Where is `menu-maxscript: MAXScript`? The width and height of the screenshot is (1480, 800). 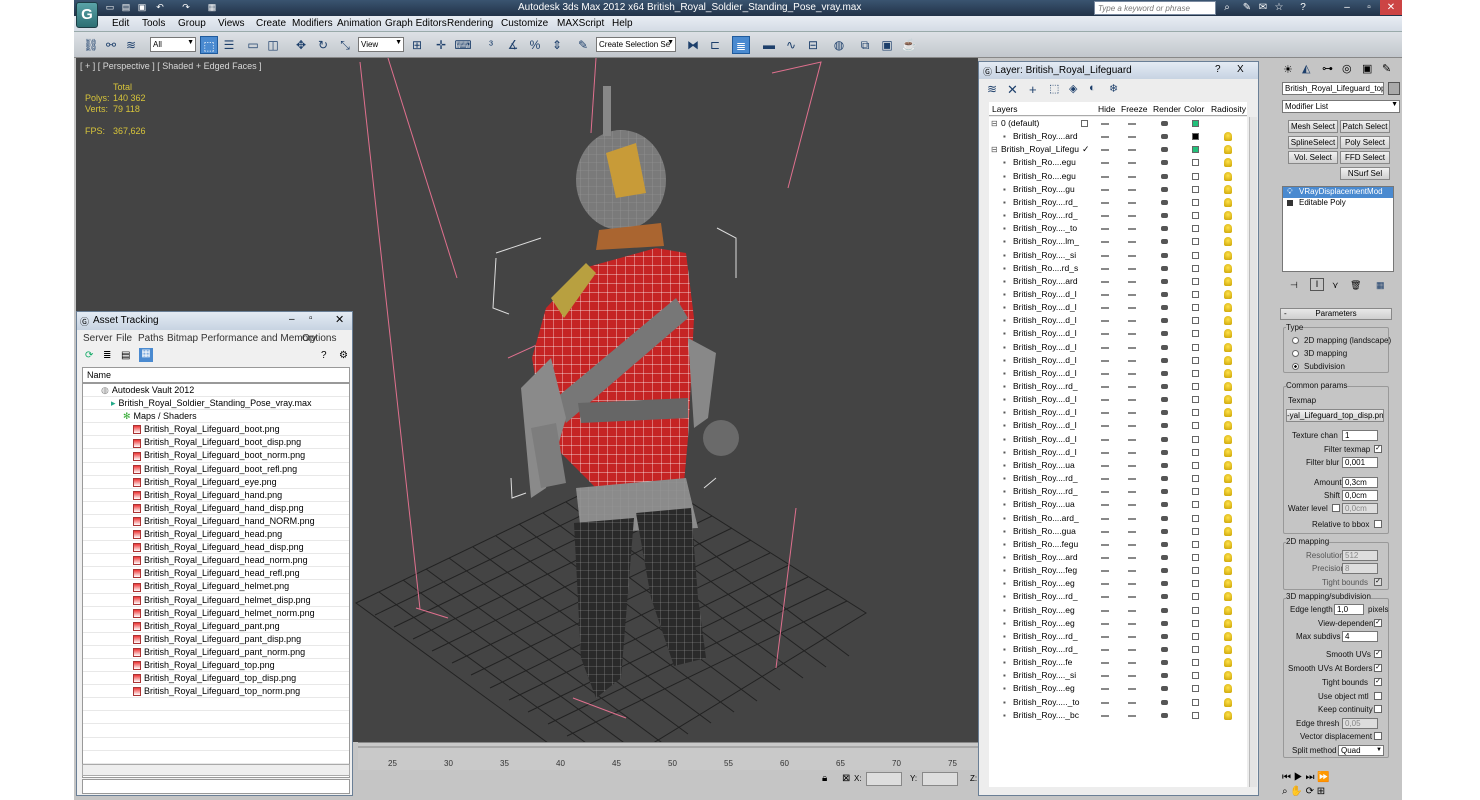
menu-maxscript: MAXScript is located at coordinates (580, 23).